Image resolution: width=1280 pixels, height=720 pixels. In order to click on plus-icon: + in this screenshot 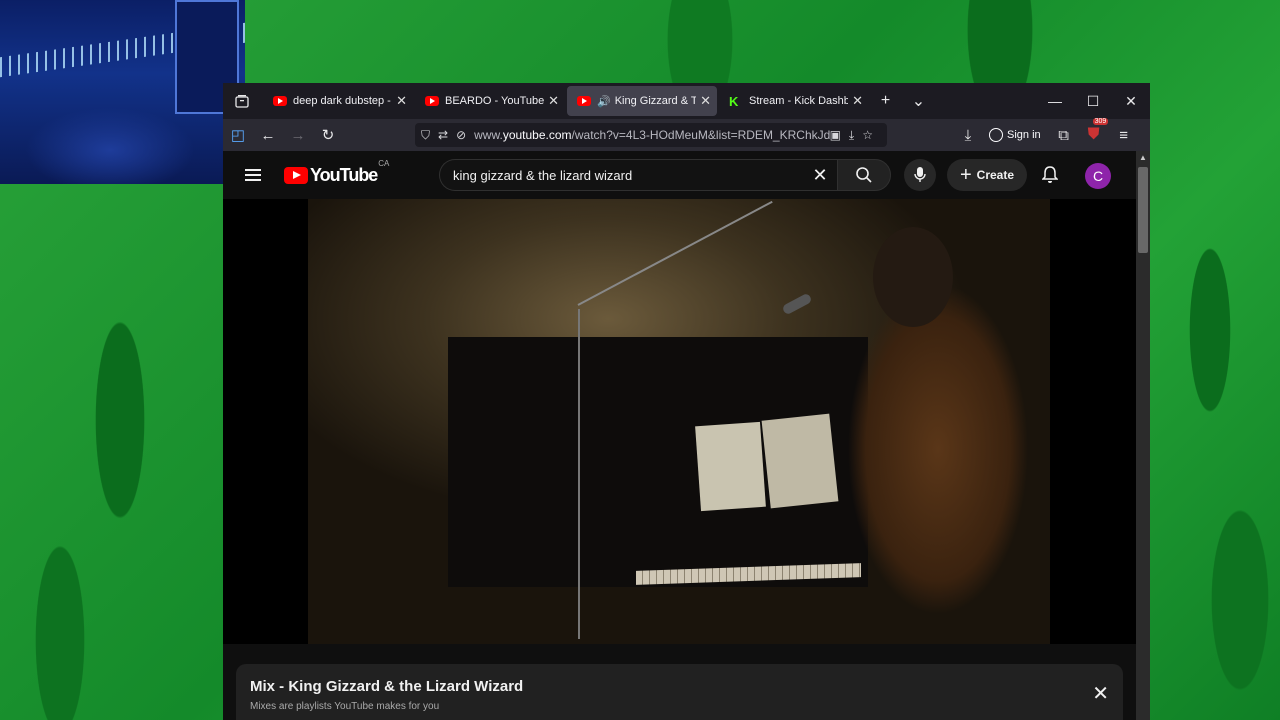, I will do `click(965, 175)`.